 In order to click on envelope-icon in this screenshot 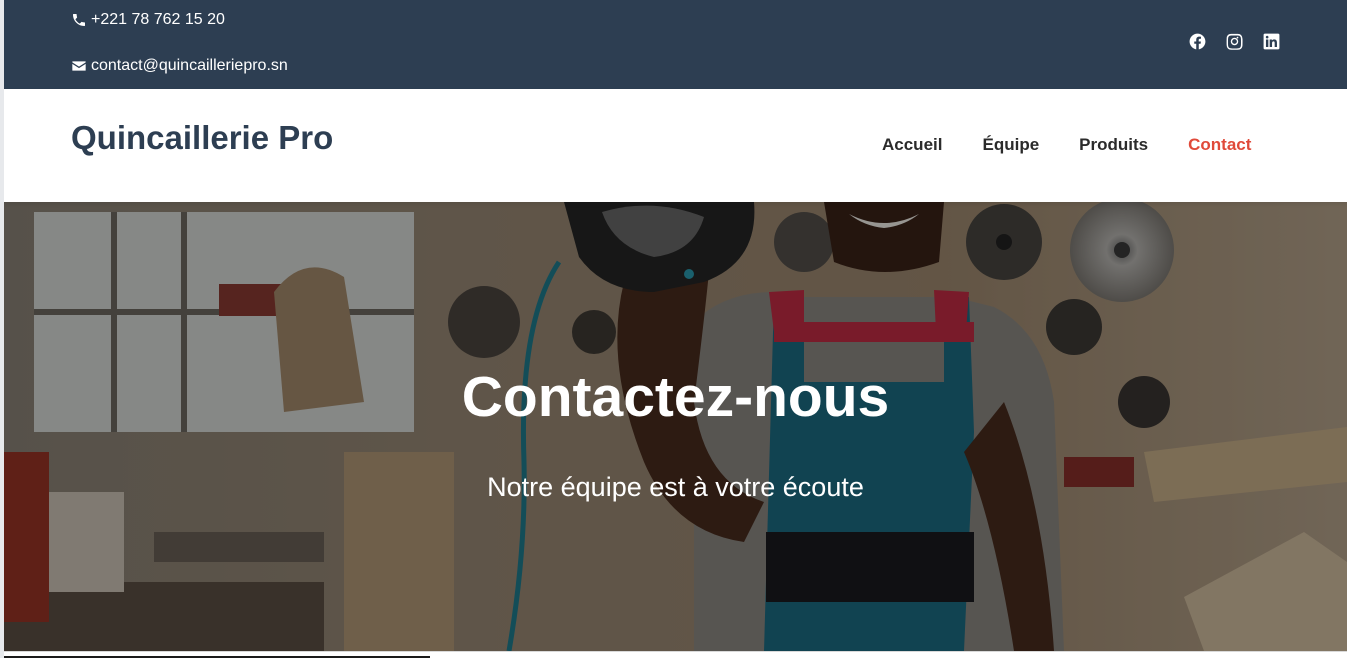, I will do `click(79, 66)`.